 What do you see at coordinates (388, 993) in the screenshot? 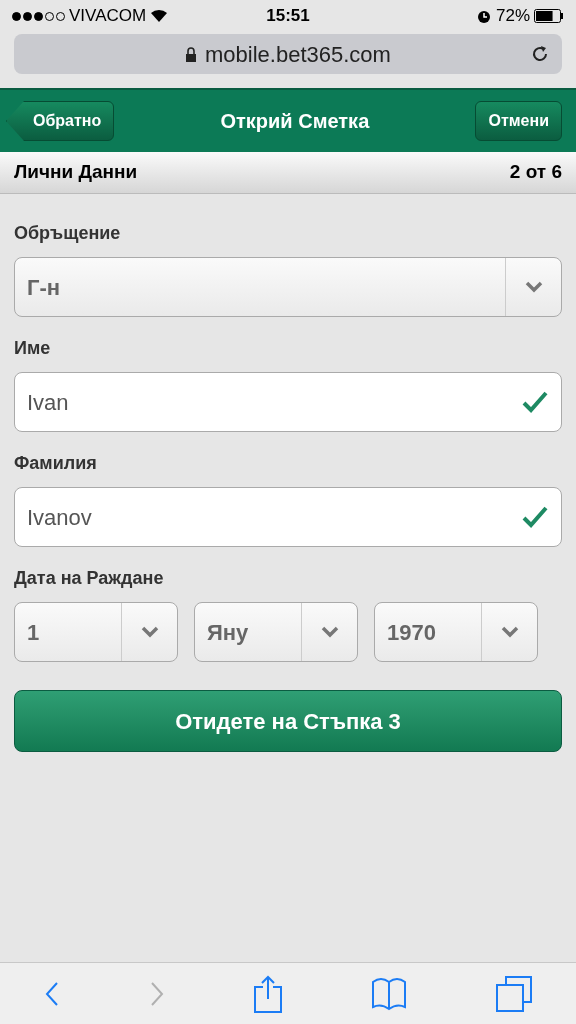
I see `bookmarks-icon` at bounding box center [388, 993].